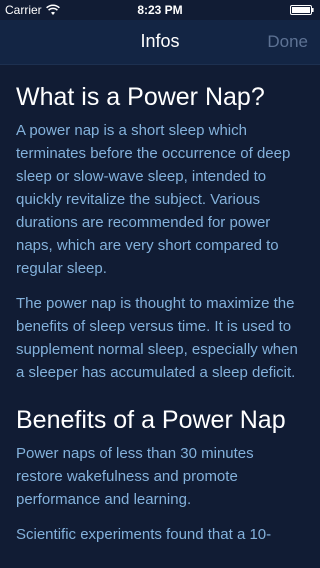 The image size is (320, 568). Describe the element at coordinates (151, 420) in the screenshot. I see `section-heading-benefits: Benefits of a Power Nap` at that location.